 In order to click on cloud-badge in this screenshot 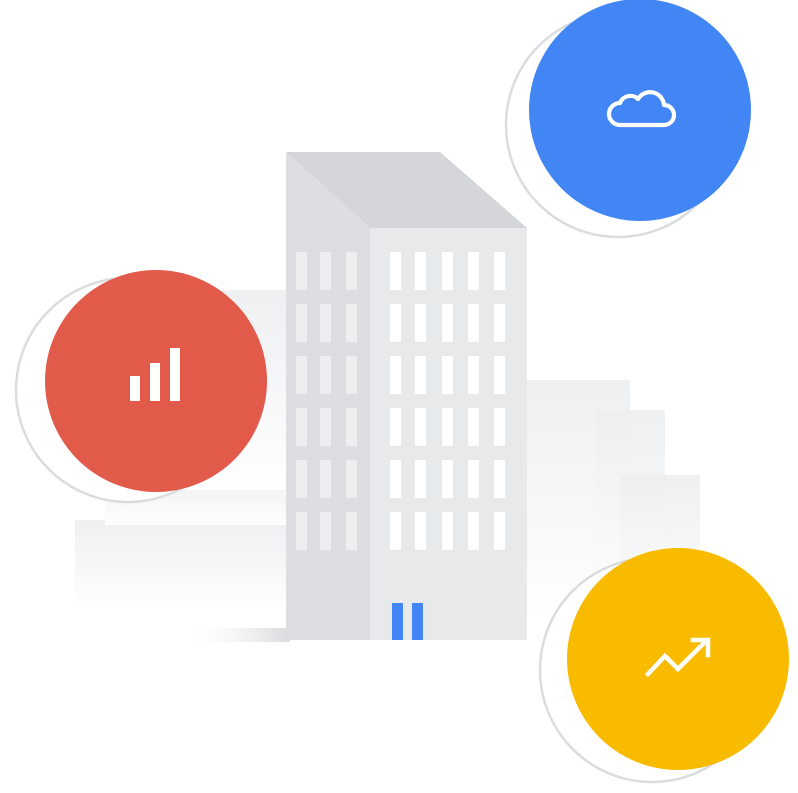, I will do `click(630, 122)`.